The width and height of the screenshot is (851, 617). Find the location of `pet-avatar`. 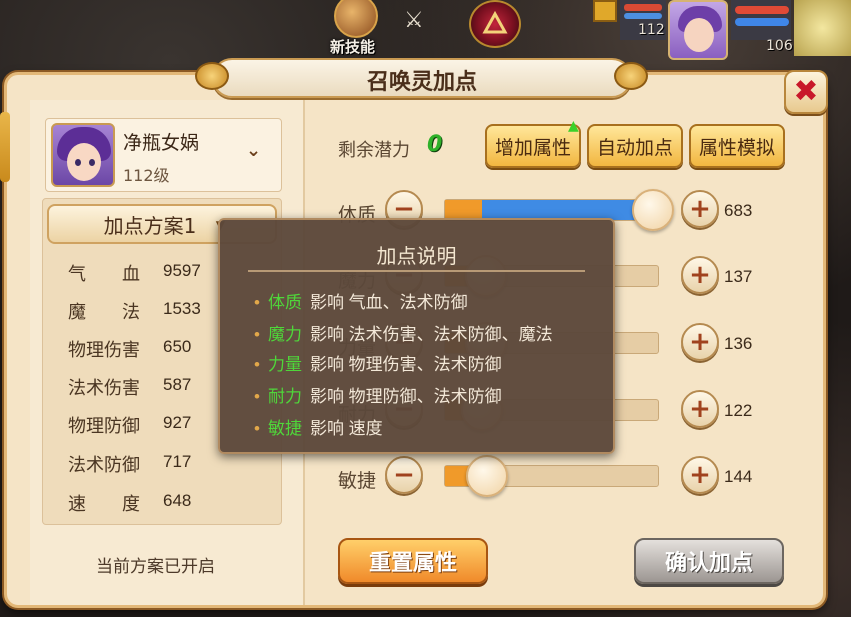

pet-avatar is located at coordinates (83, 155).